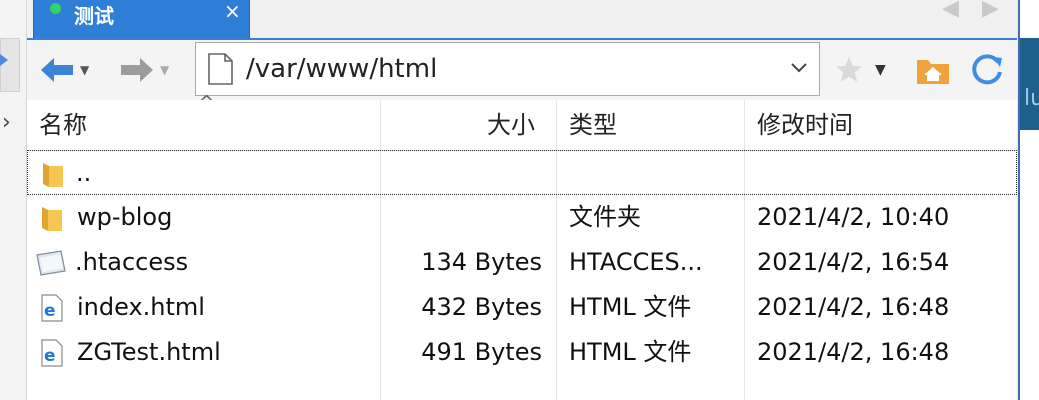 Image resolution: width=1039 pixels, height=400 pixels. Describe the element at coordinates (51, 263) in the screenshot. I see `generic-file-icon` at that location.